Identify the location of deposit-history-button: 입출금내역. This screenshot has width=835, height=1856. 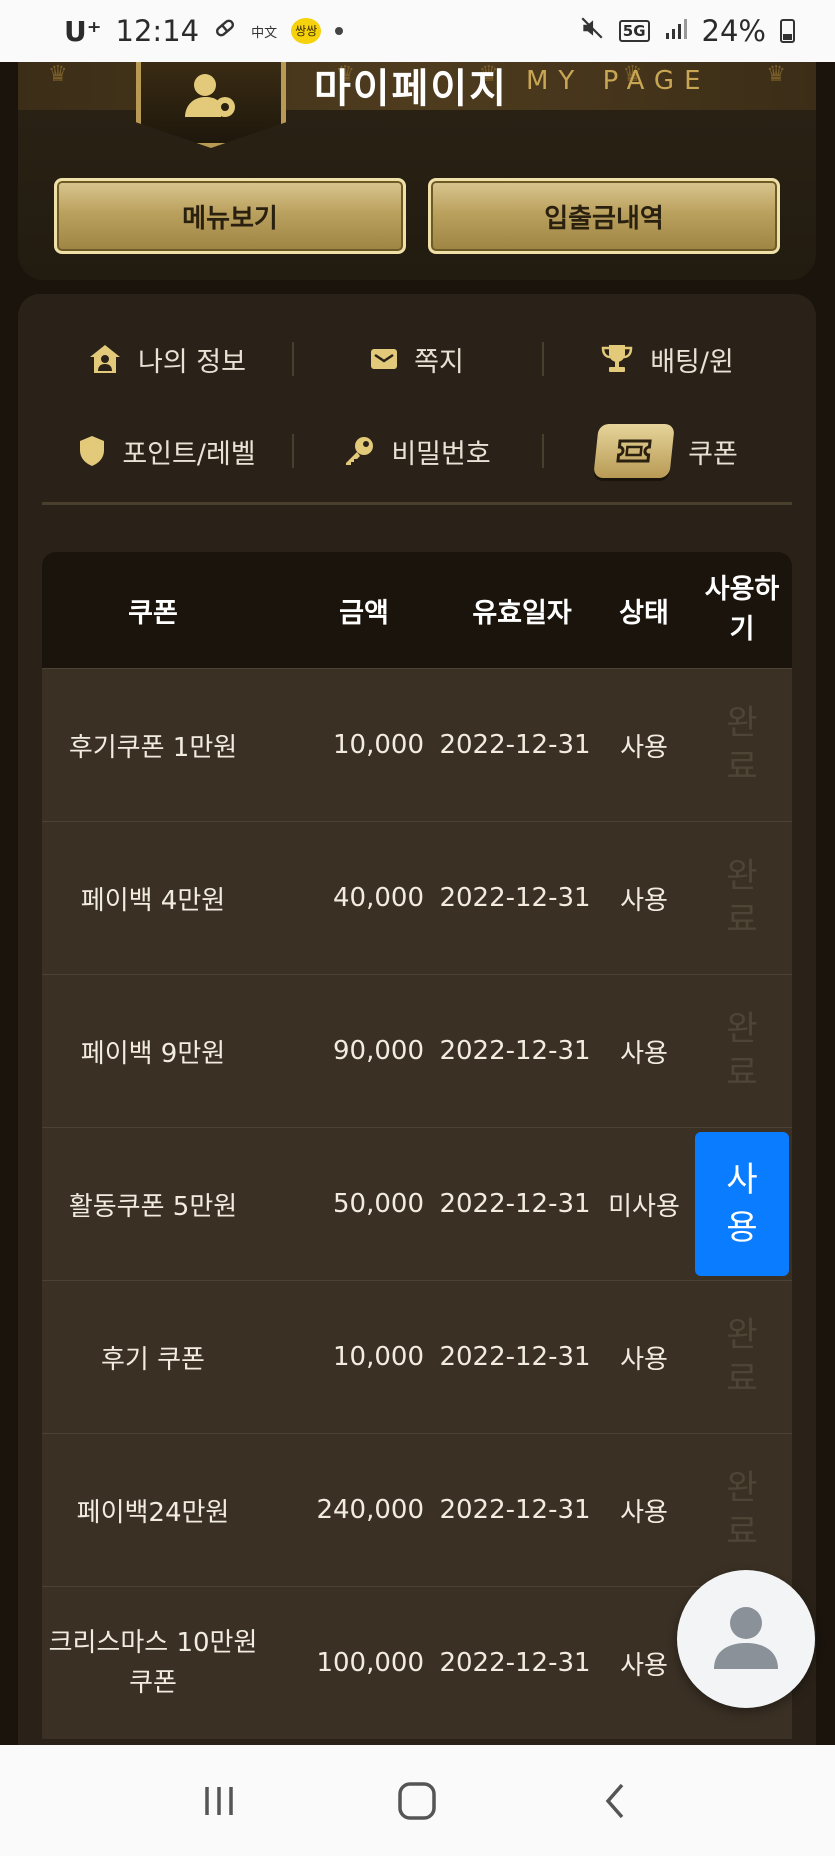
(604, 216).